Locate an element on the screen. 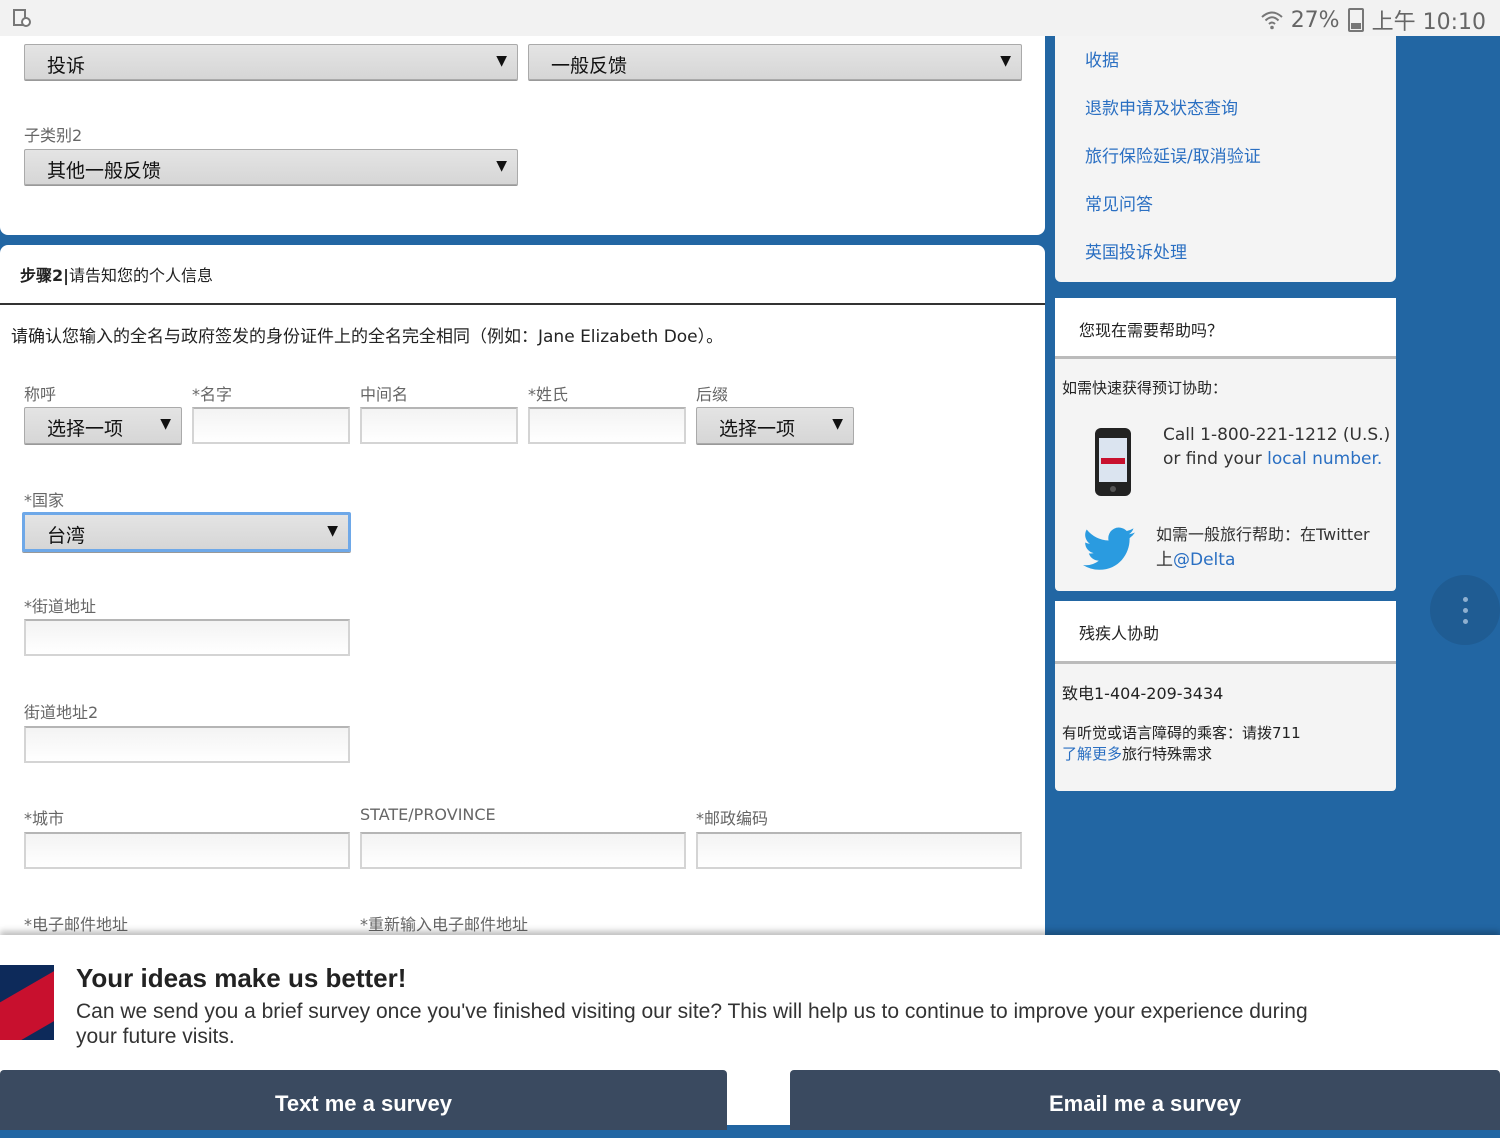  status-icons: 27% 上午 10:10 is located at coordinates (1373, 20).